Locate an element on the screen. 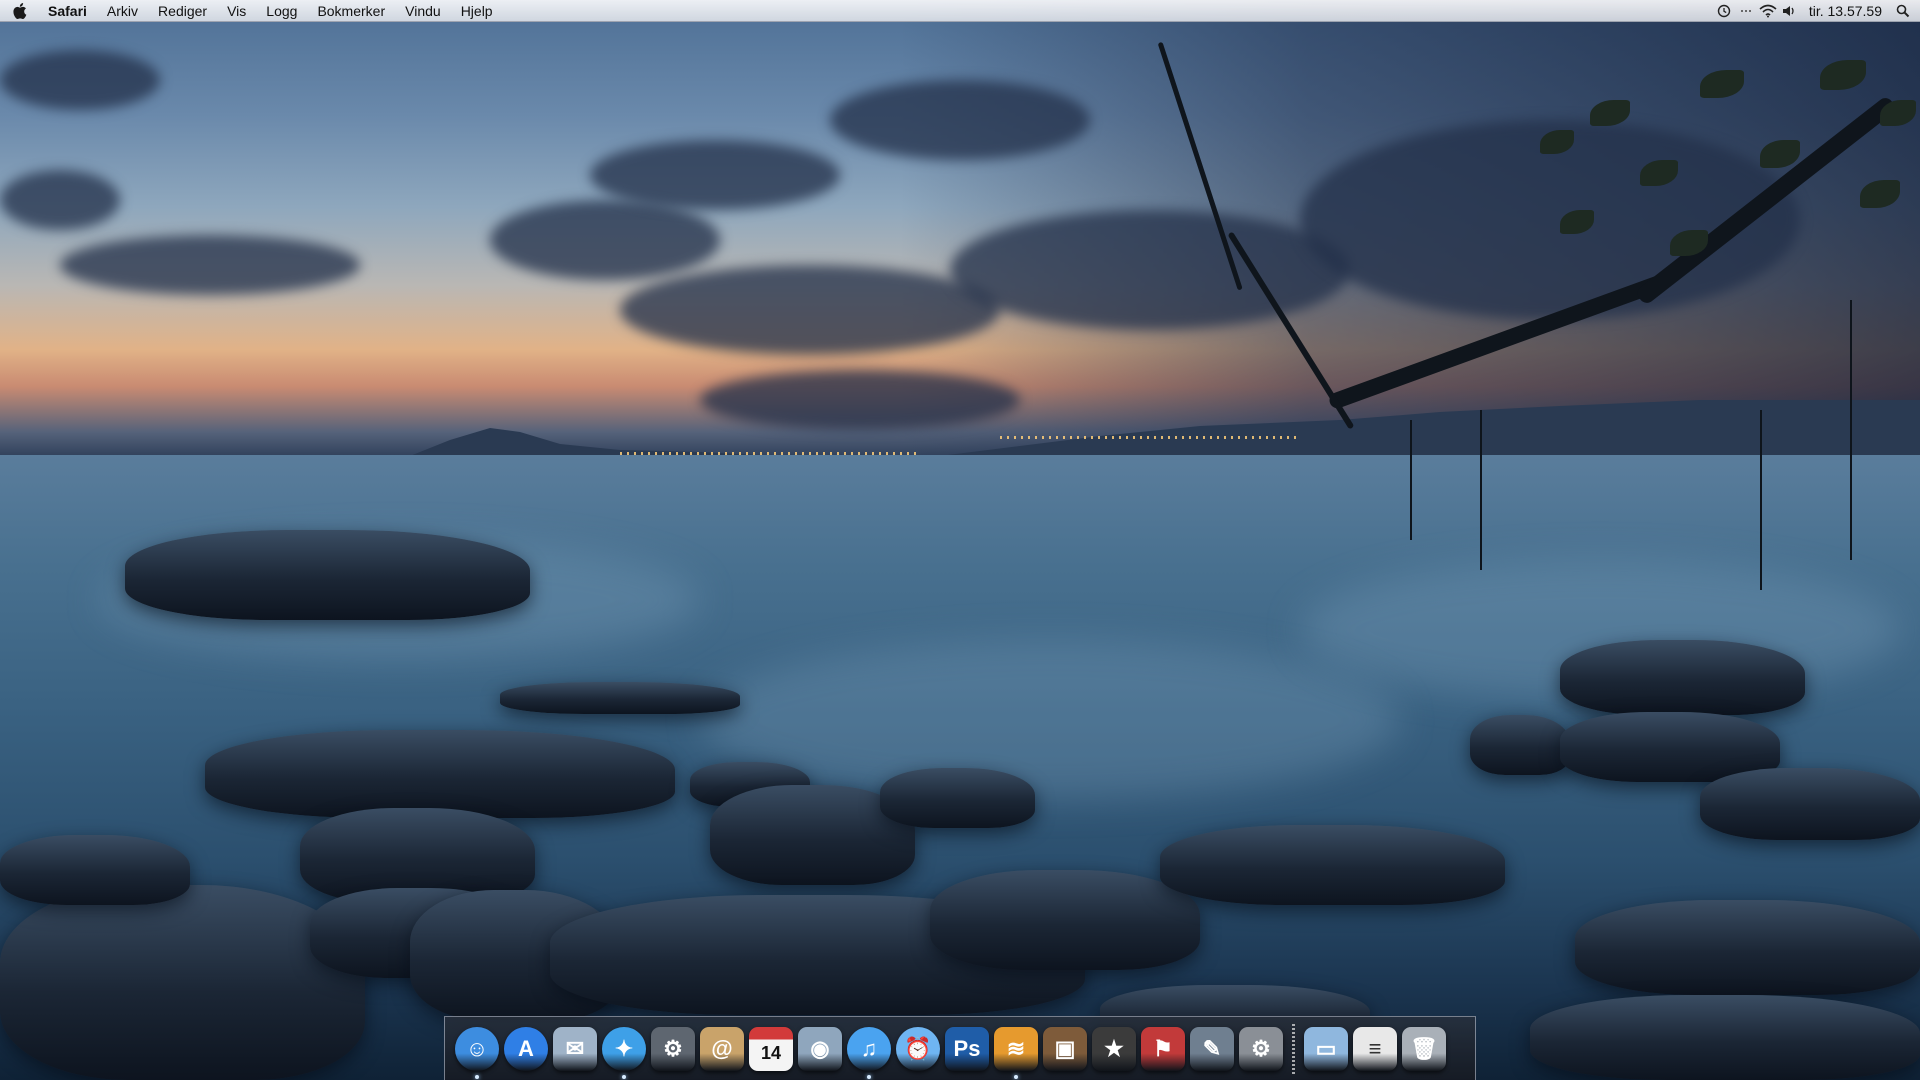  downloads-stack-dock-item: ≡ is located at coordinates (1375, 1048).